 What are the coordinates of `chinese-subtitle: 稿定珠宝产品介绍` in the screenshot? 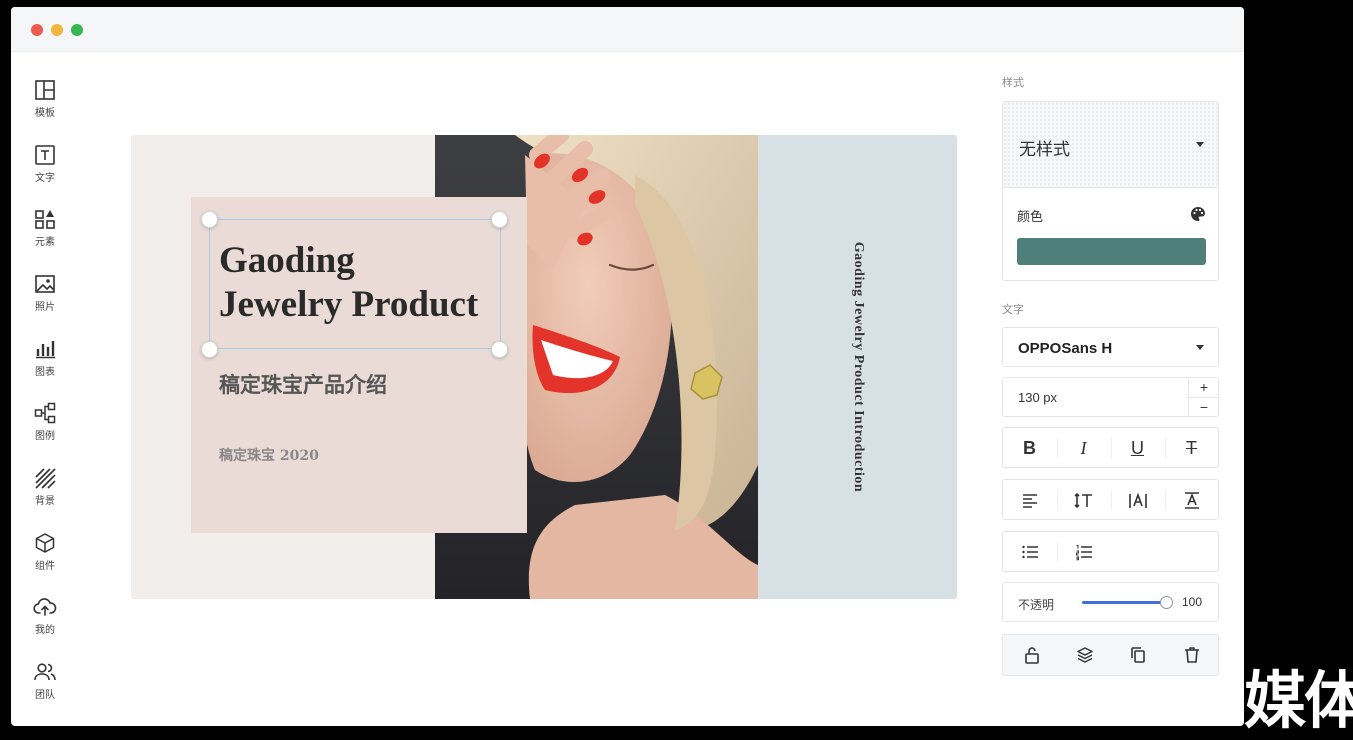 It's located at (303, 384).